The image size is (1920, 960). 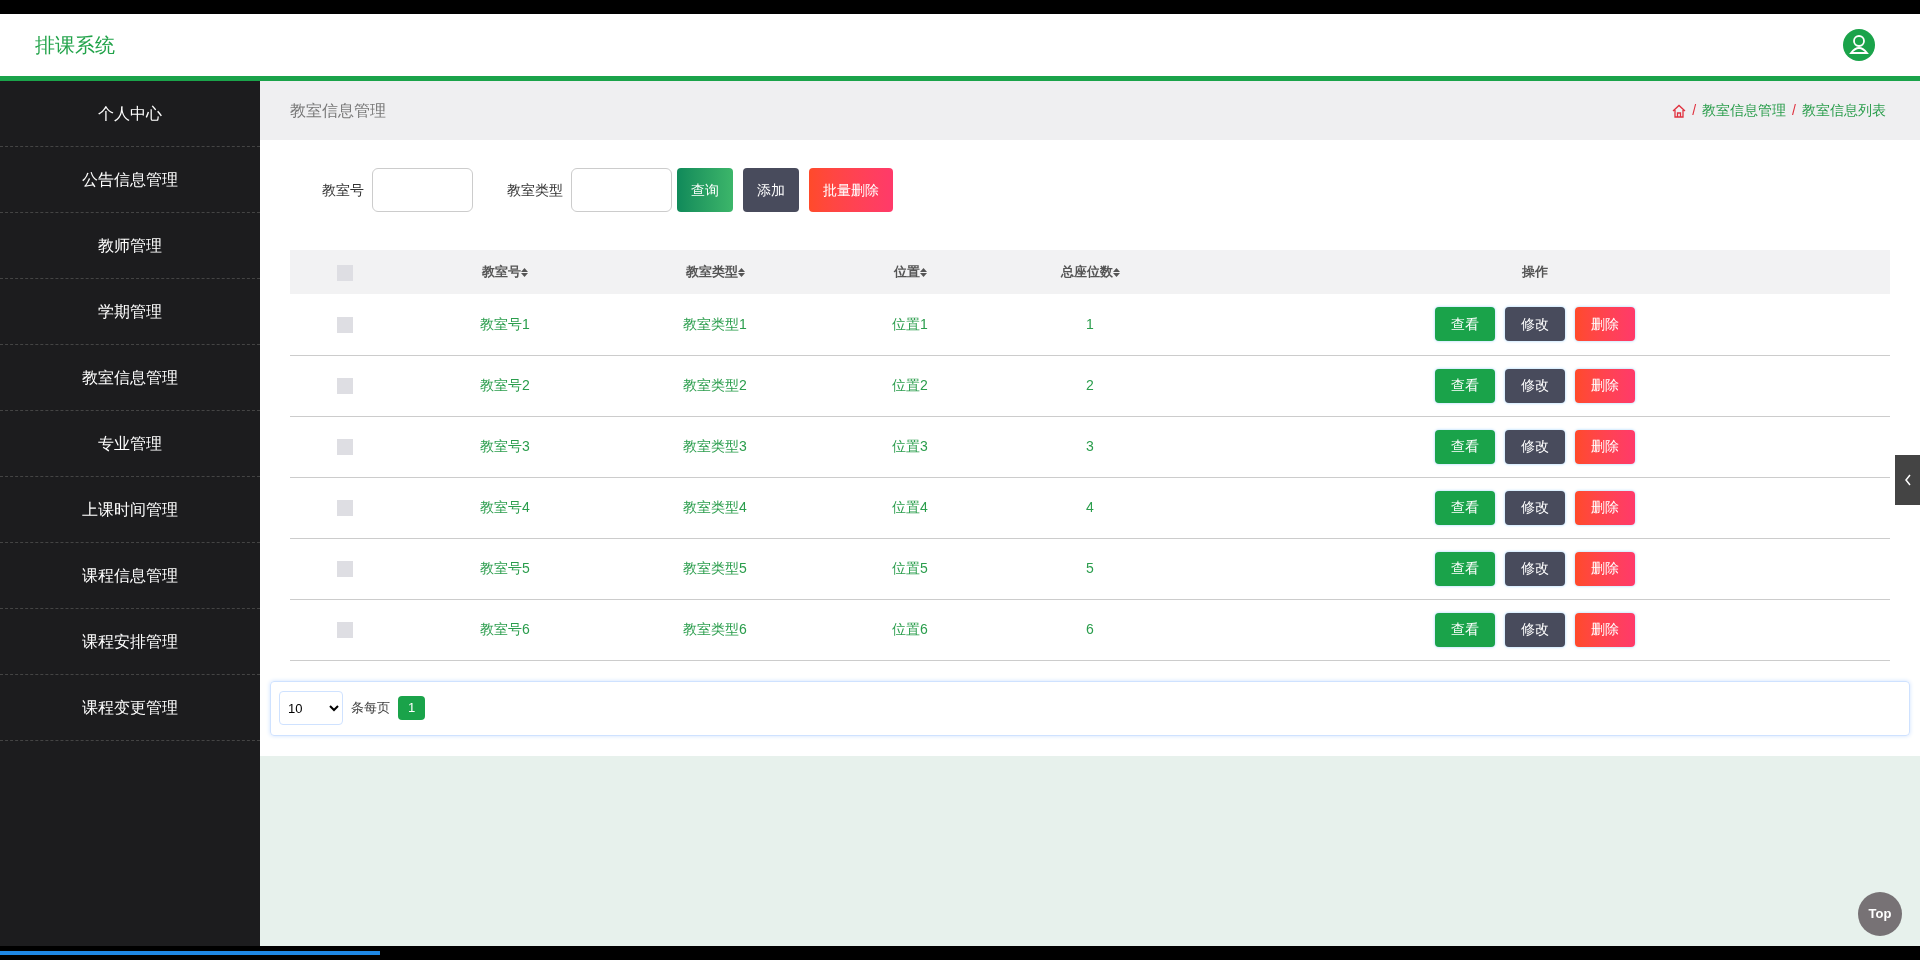 What do you see at coordinates (505, 568) in the screenshot?
I see `table-cell: 教室号5` at bounding box center [505, 568].